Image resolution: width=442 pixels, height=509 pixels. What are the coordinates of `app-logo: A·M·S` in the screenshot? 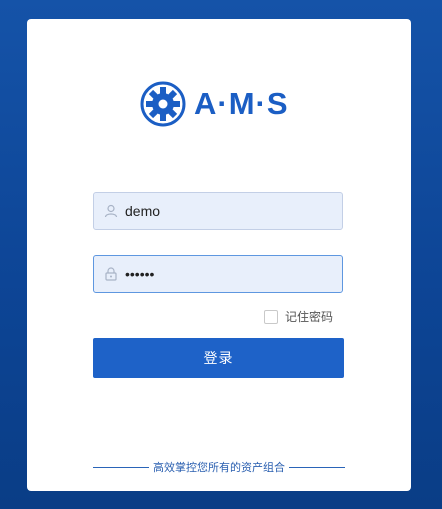 It's located at (214, 104).